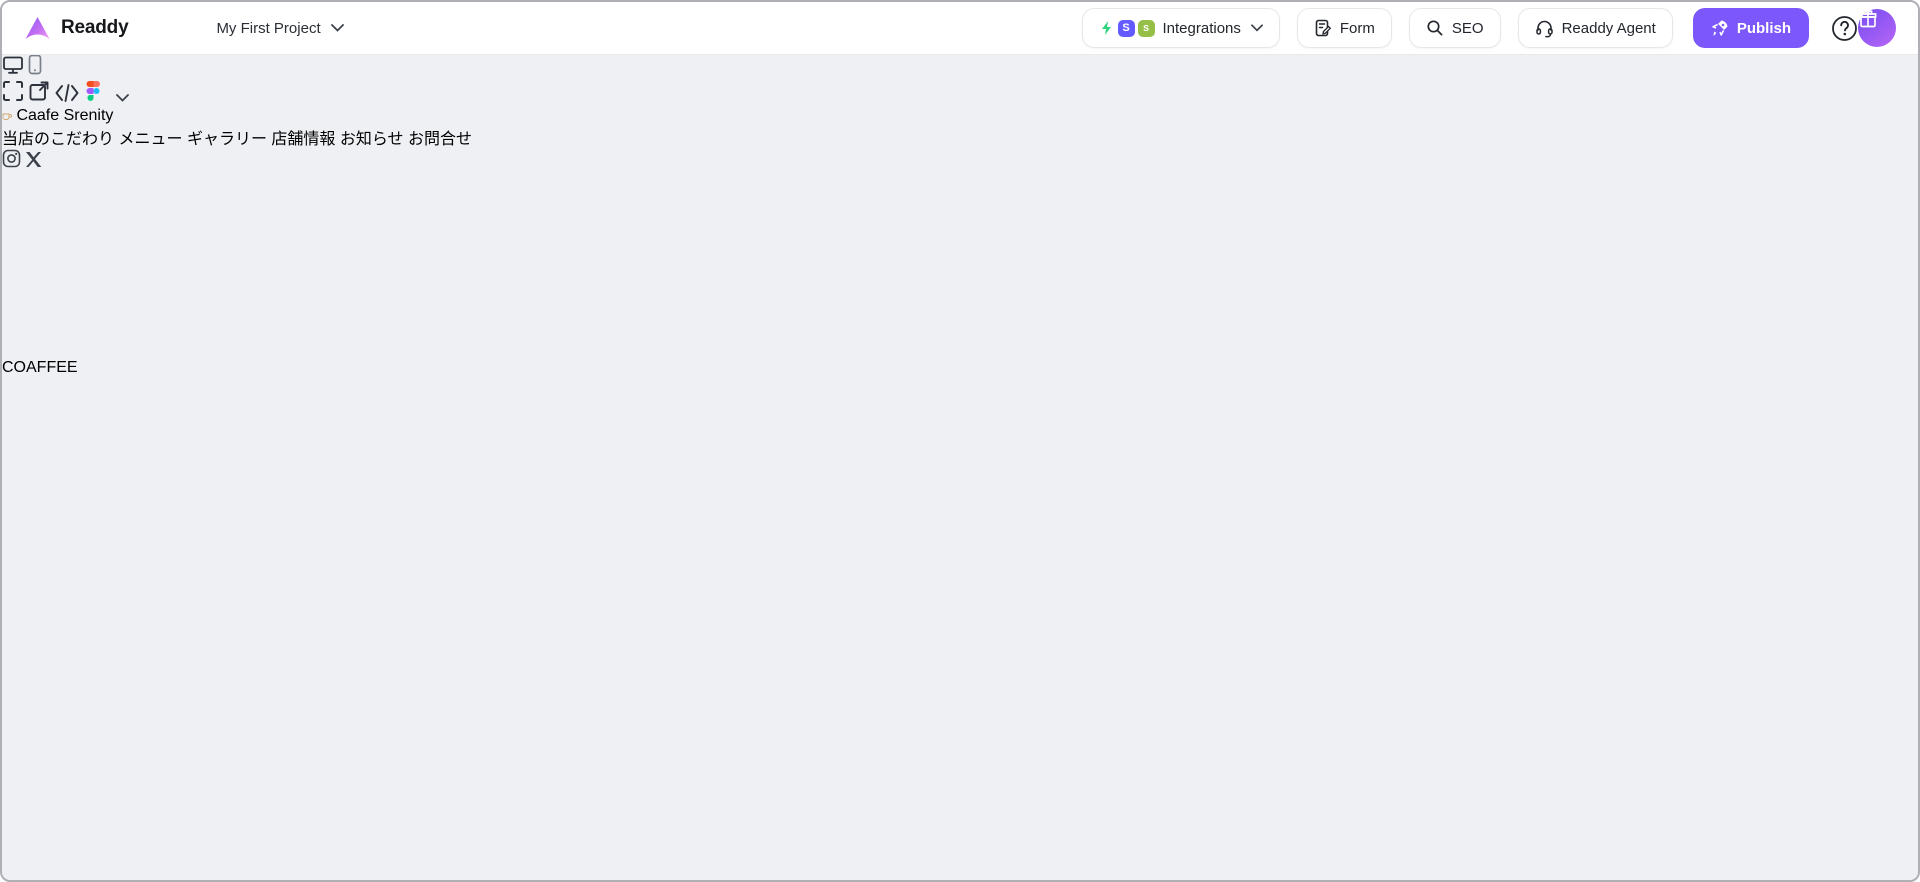 This screenshot has width=1920, height=882. I want to click on seo-button: SEO, so click(1454, 28).